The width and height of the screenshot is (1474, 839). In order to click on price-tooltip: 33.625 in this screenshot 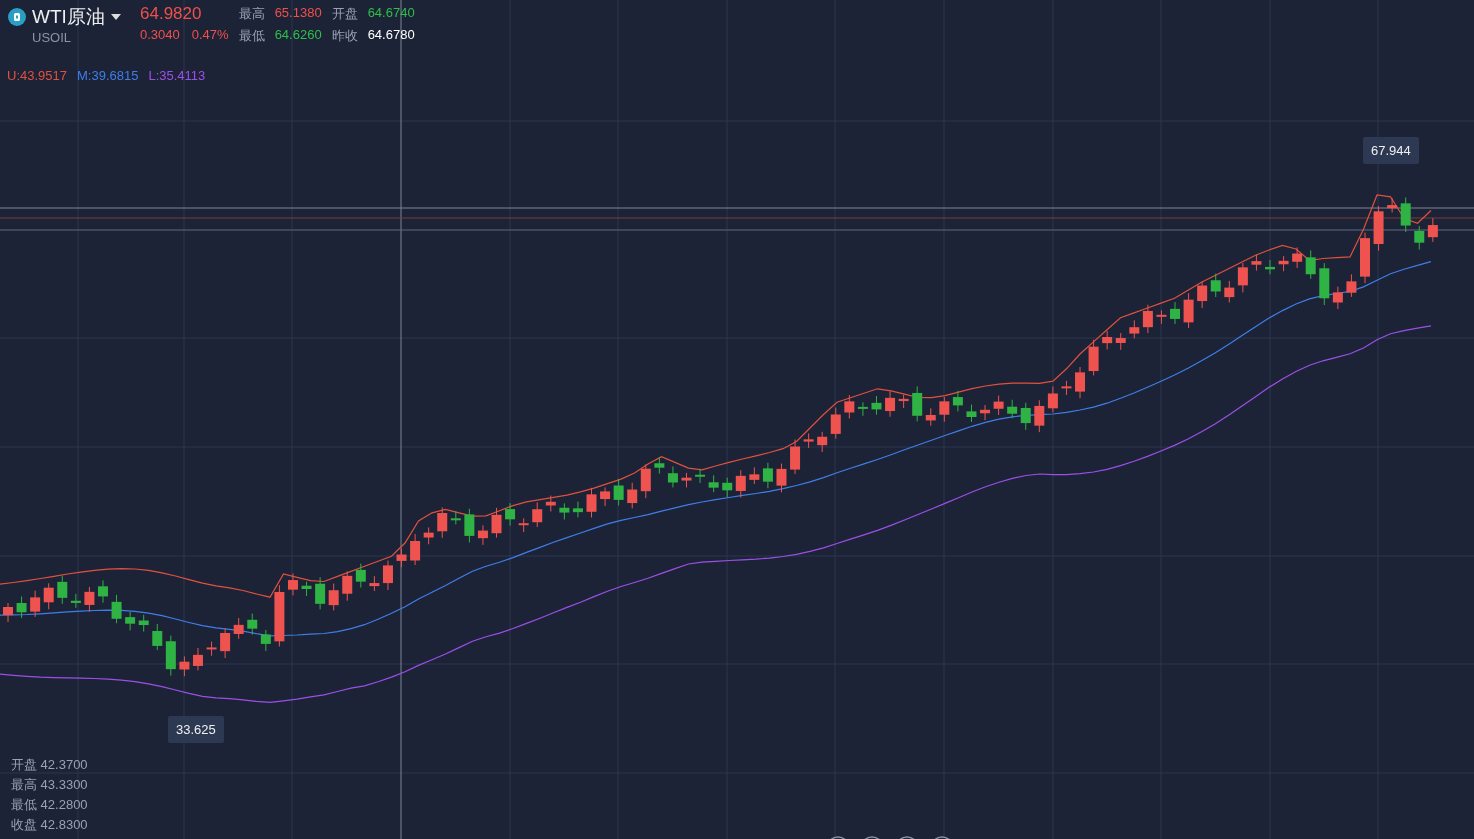, I will do `click(196, 729)`.